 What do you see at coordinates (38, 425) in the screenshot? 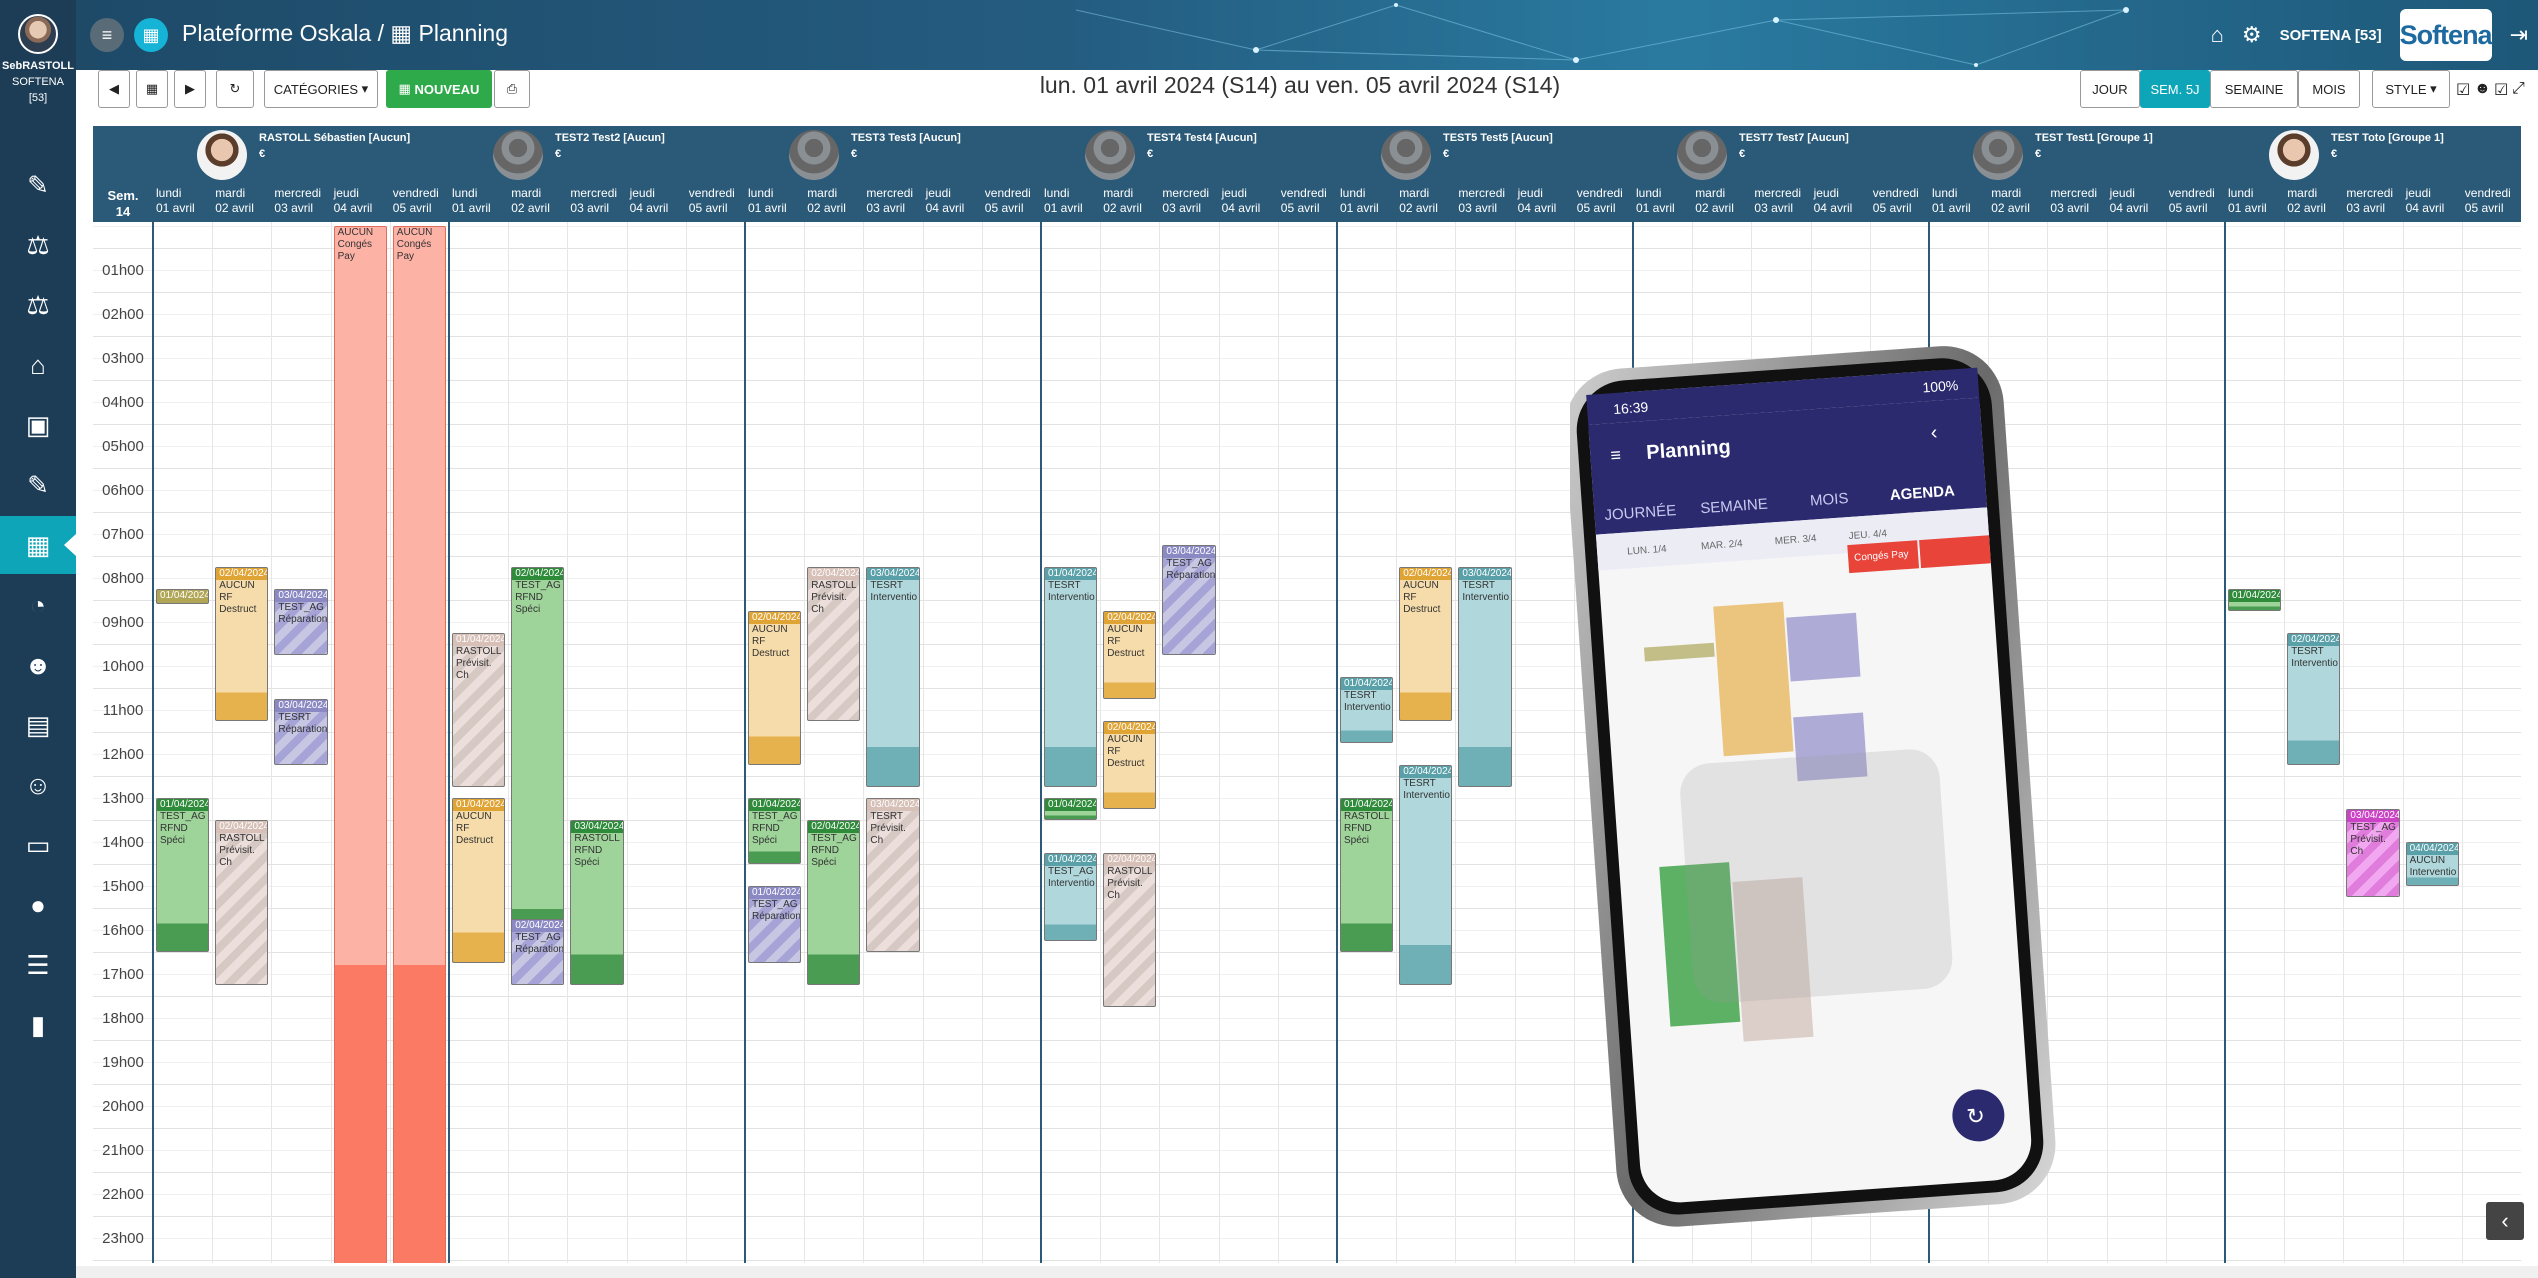
I see `briefcase-icon: ▣` at bounding box center [38, 425].